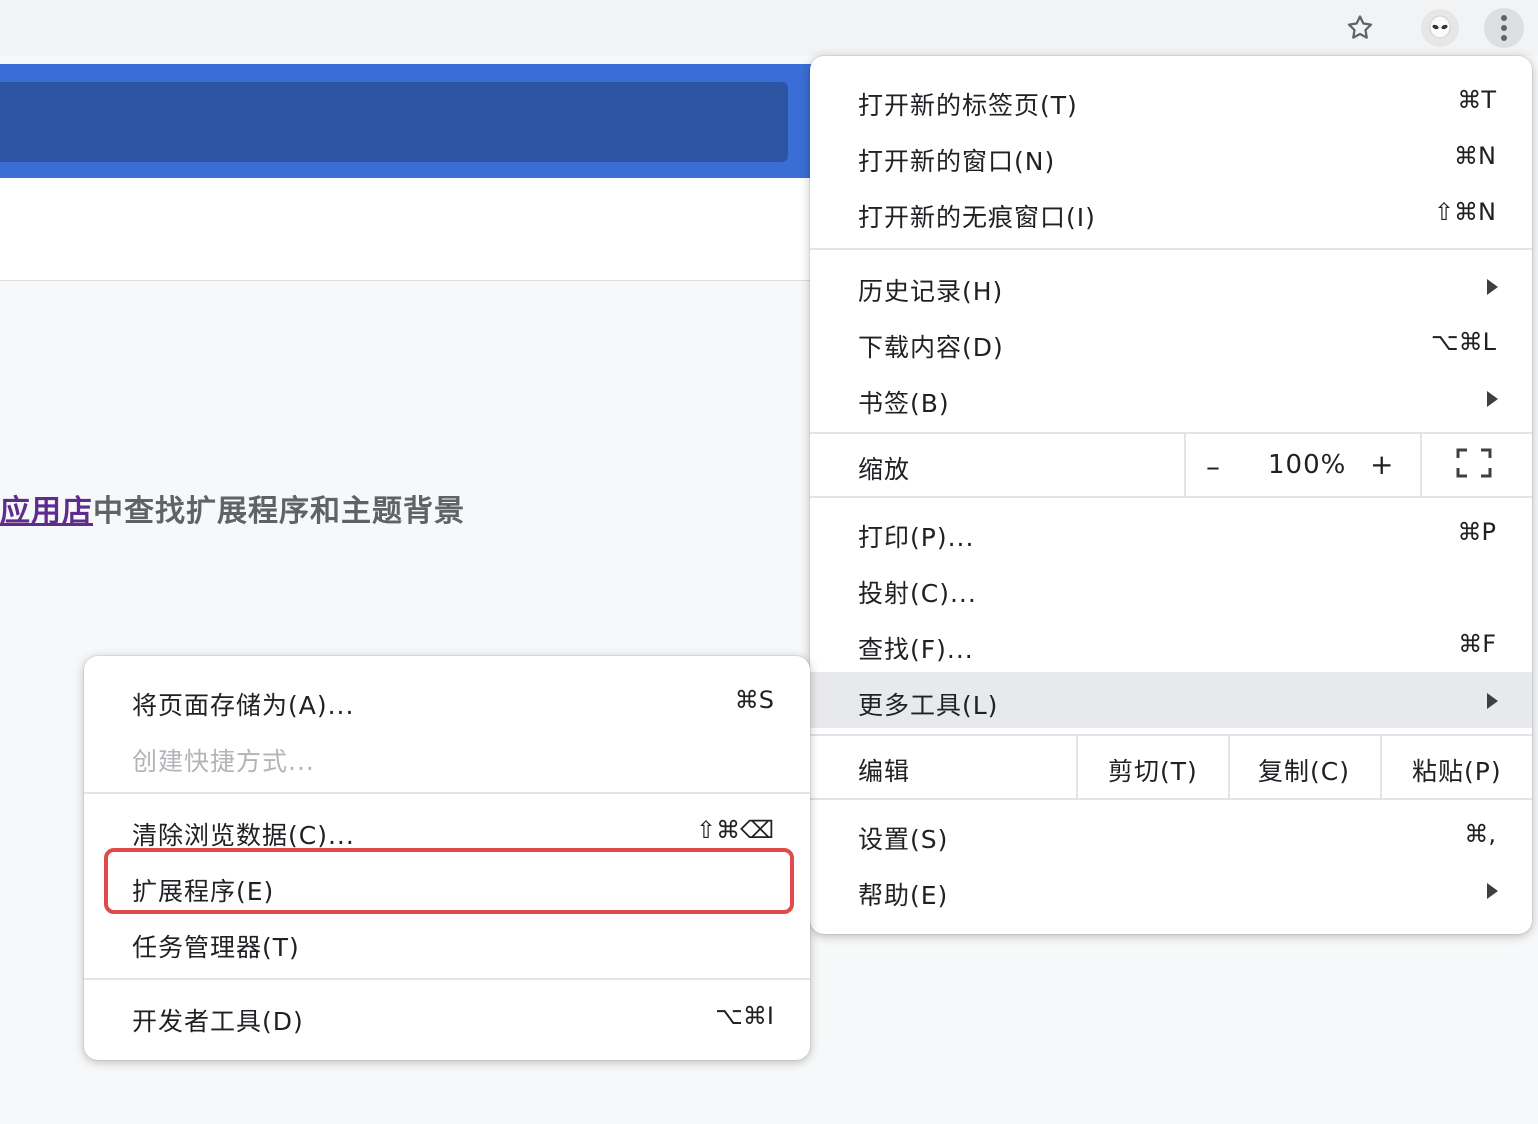 This screenshot has height=1124, width=1538. Describe the element at coordinates (1153, 770) in the screenshot. I see `cut-button: 剪切(T)` at that location.